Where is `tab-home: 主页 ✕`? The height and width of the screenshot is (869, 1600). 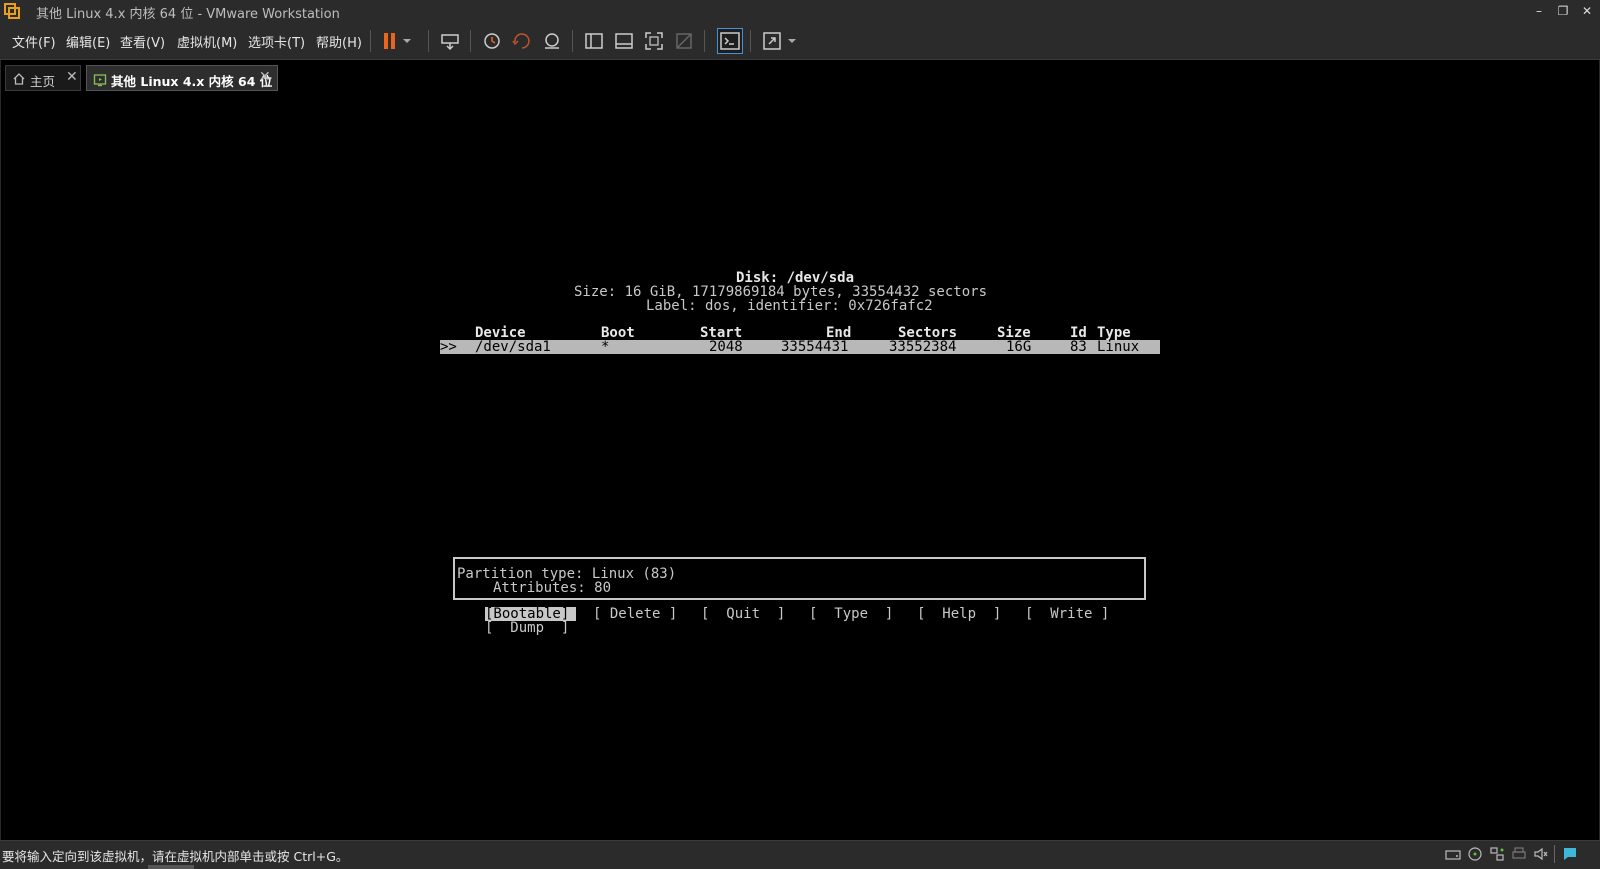 tab-home: 主页 ✕ is located at coordinates (43, 78).